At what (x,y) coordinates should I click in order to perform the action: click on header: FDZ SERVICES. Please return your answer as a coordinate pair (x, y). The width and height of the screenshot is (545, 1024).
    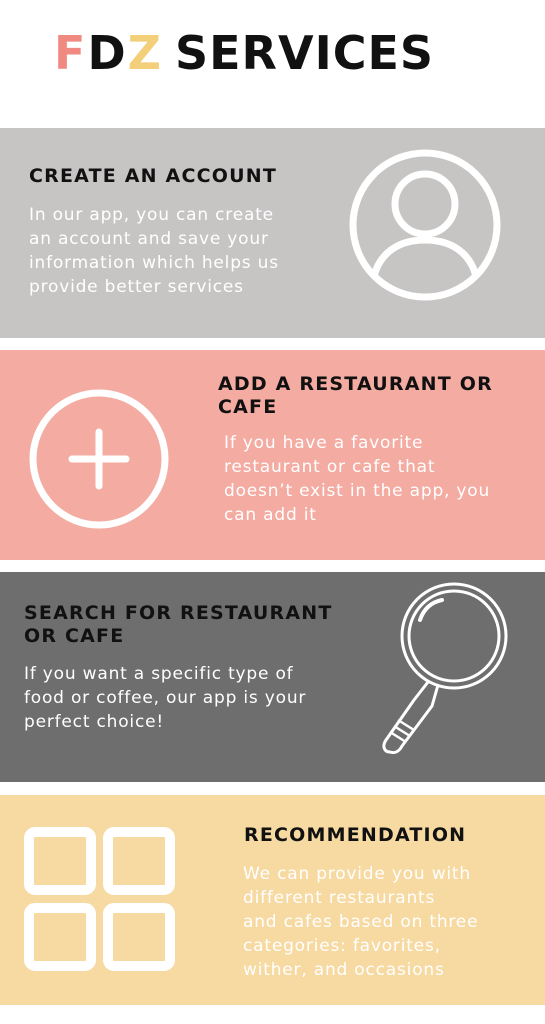
    Looking at the image, I should click on (272, 64).